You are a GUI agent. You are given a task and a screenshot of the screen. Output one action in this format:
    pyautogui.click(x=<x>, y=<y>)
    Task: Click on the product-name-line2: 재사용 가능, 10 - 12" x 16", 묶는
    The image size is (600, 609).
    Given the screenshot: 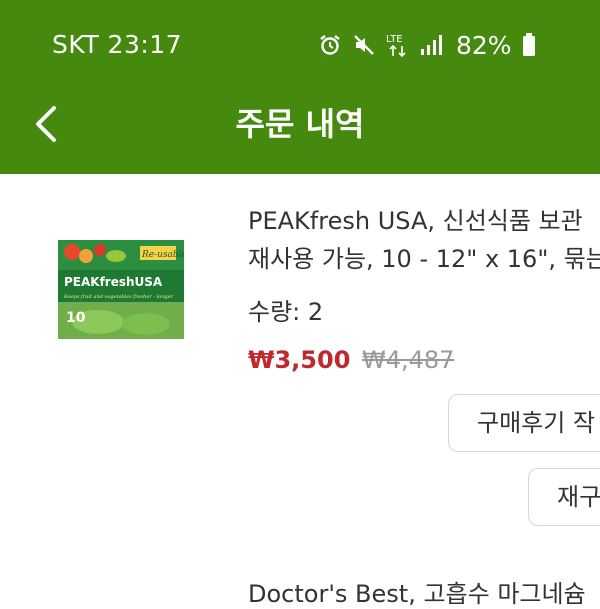 What is the action you would take?
    pyautogui.click(x=424, y=259)
    